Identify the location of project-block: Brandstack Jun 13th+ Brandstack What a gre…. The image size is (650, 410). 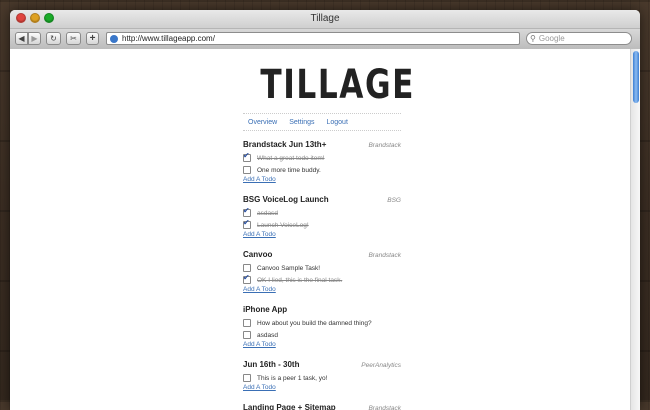
(322, 163).